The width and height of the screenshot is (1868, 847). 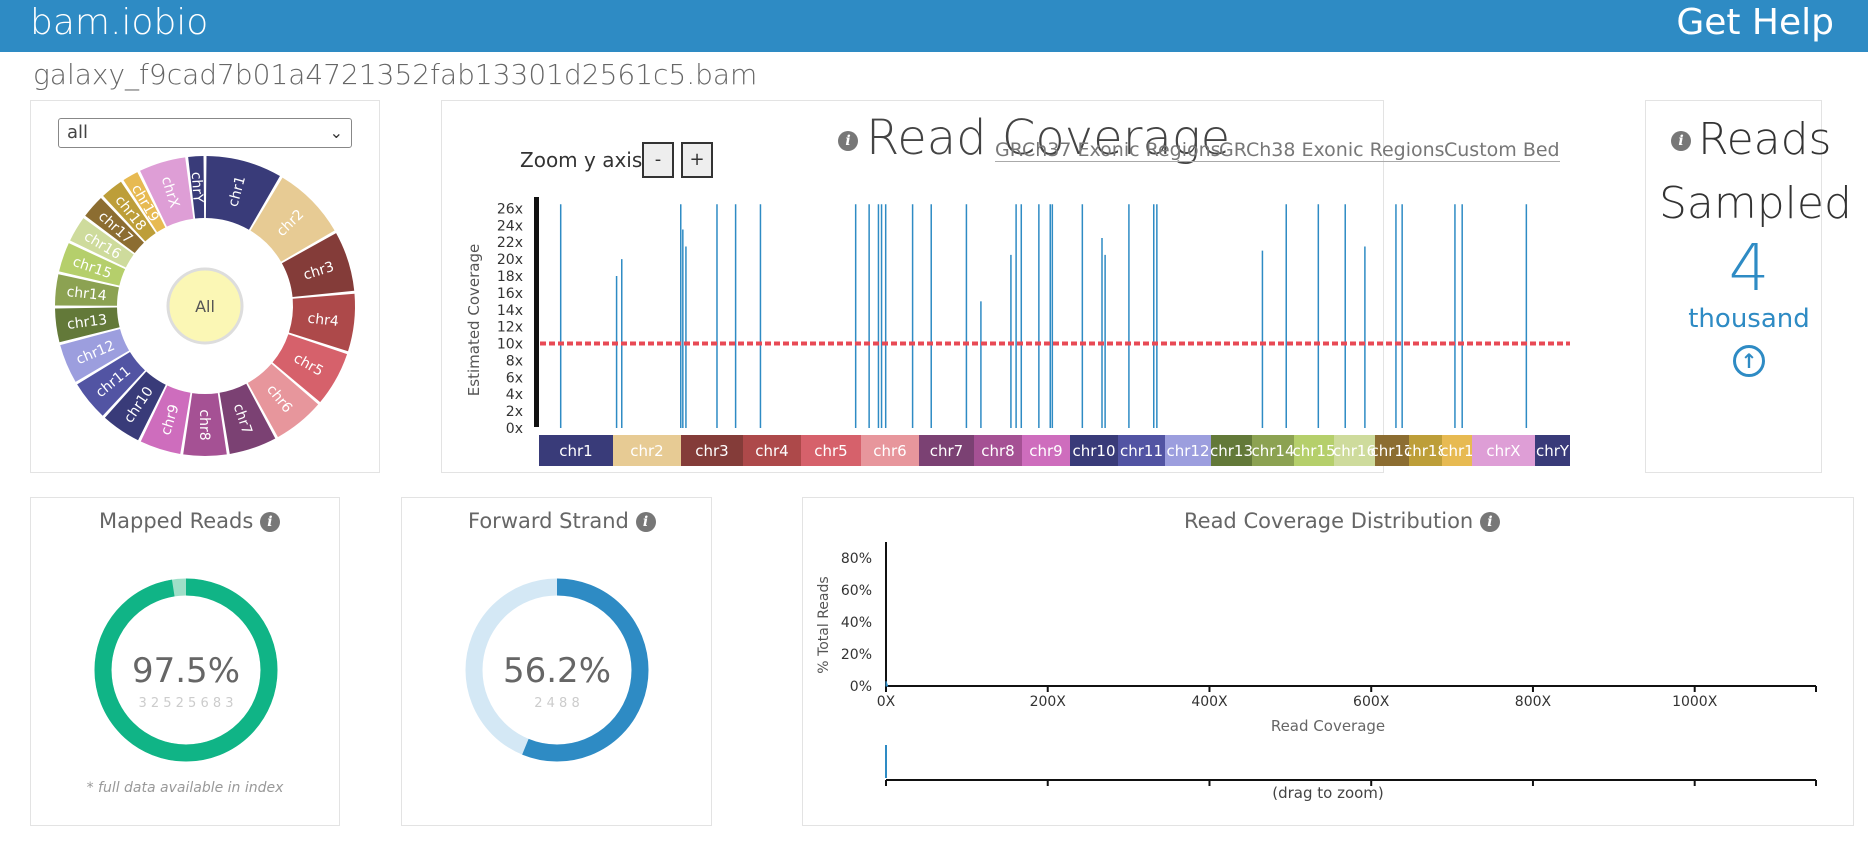 I want to click on forward-strand-title-text: Forward Strand, so click(x=548, y=521).